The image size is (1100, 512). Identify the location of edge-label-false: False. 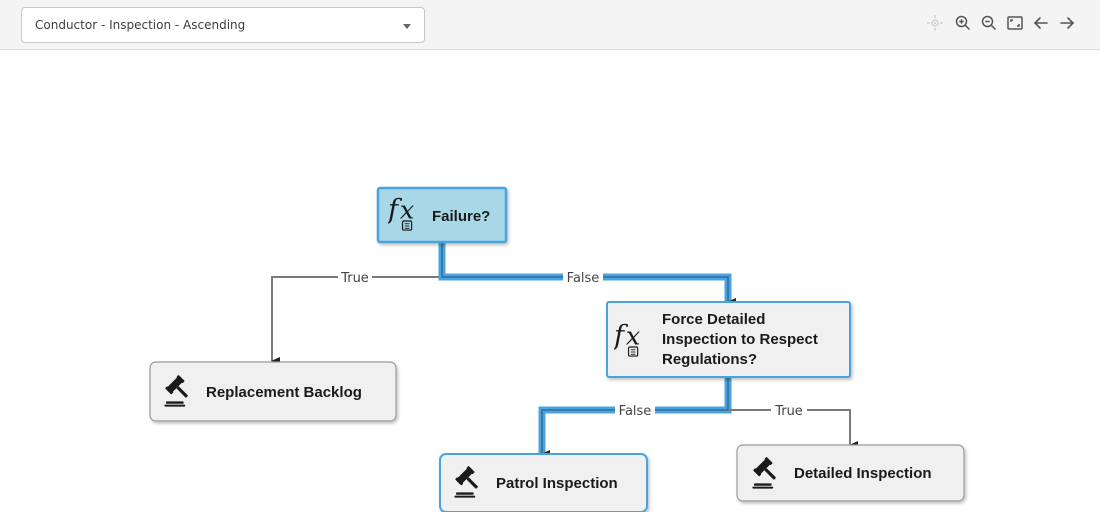
(583, 278).